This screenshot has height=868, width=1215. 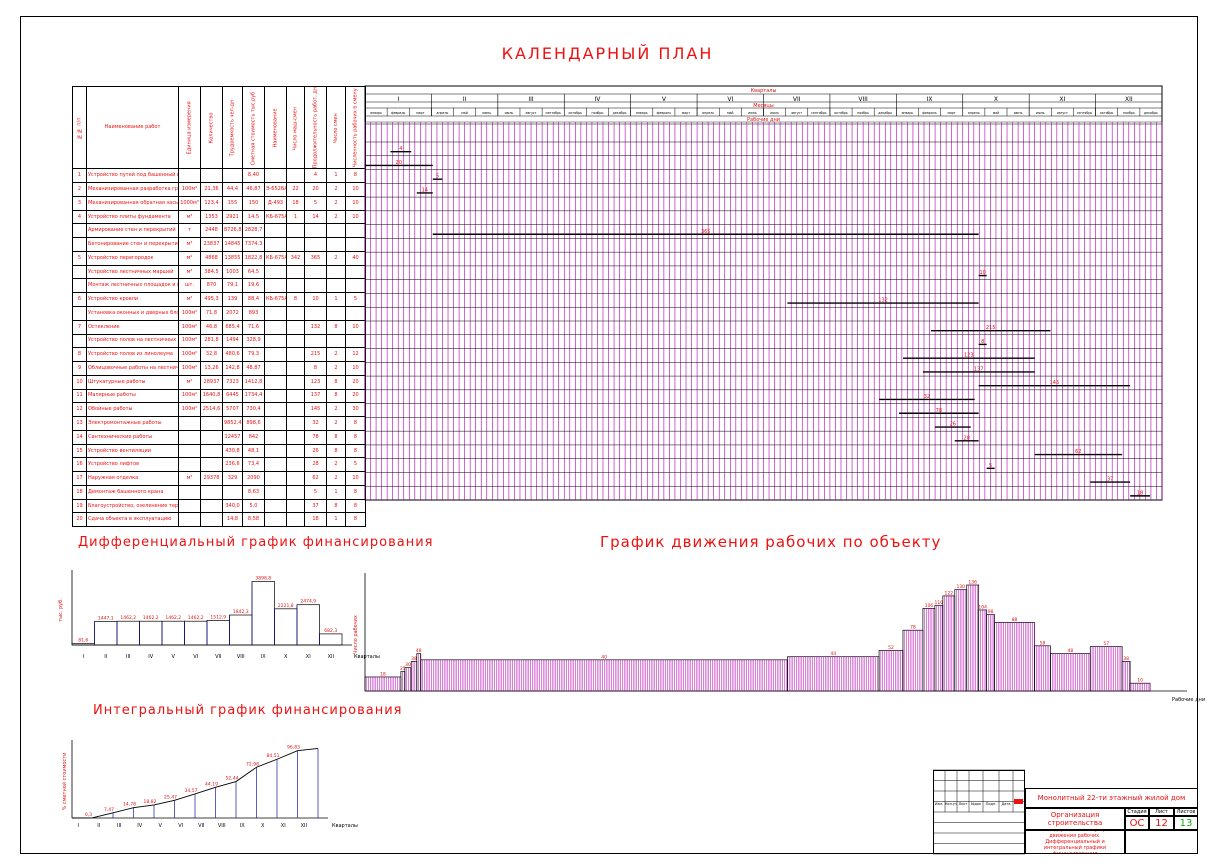 I want to click on gantt-bar-label: 4, so click(x=400, y=149).